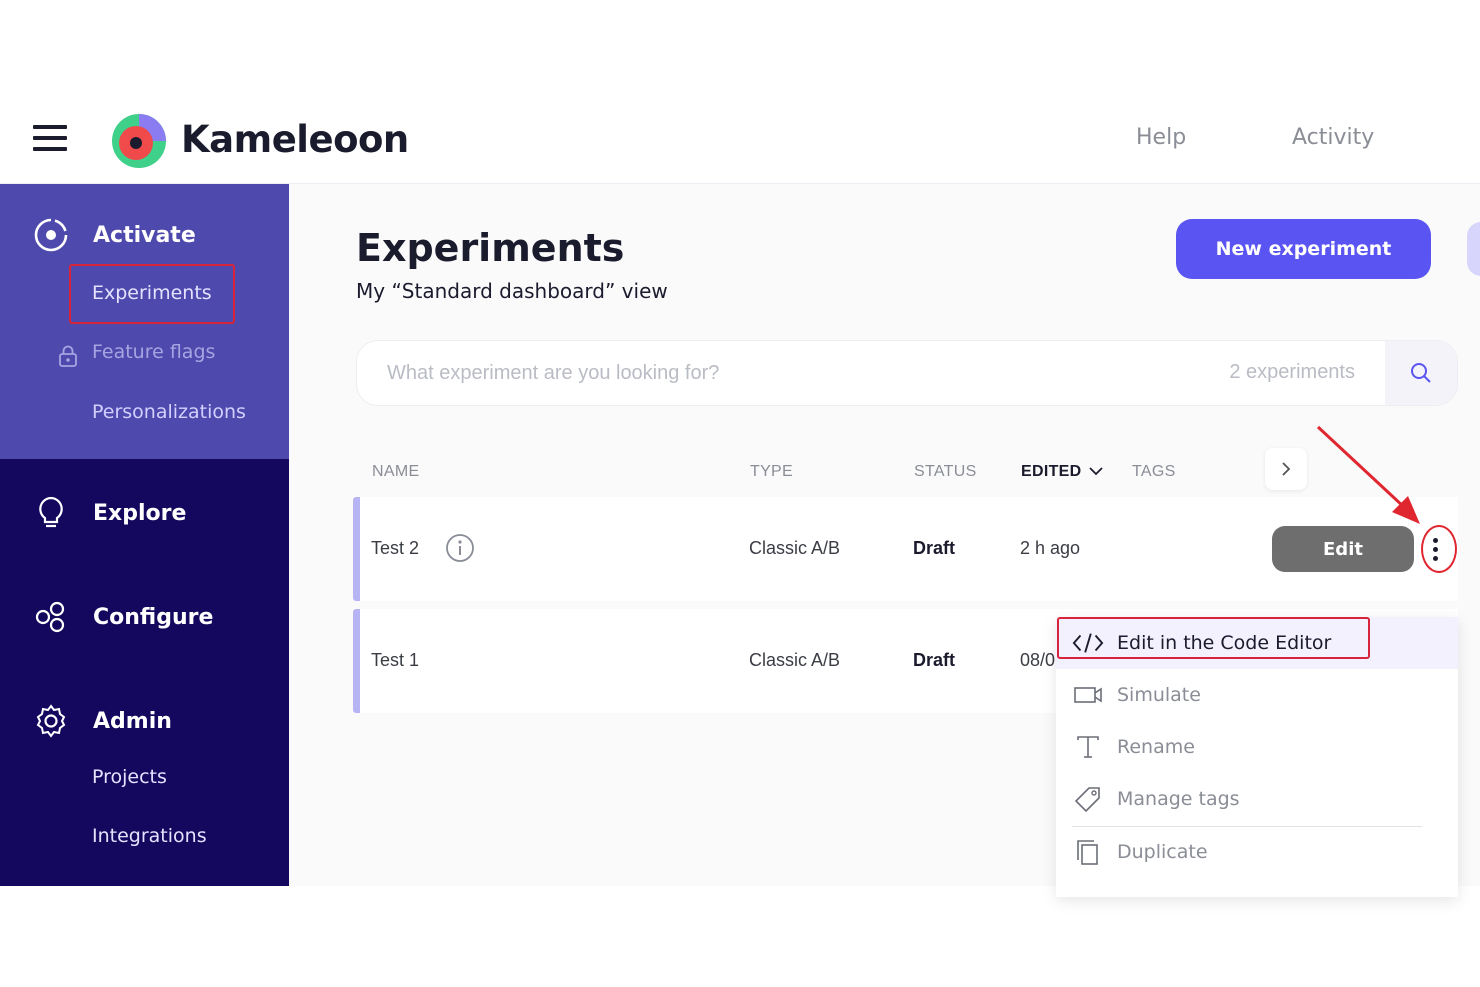  I want to click on top-bar: Kameleoon Help Activity, so click(740, 140).